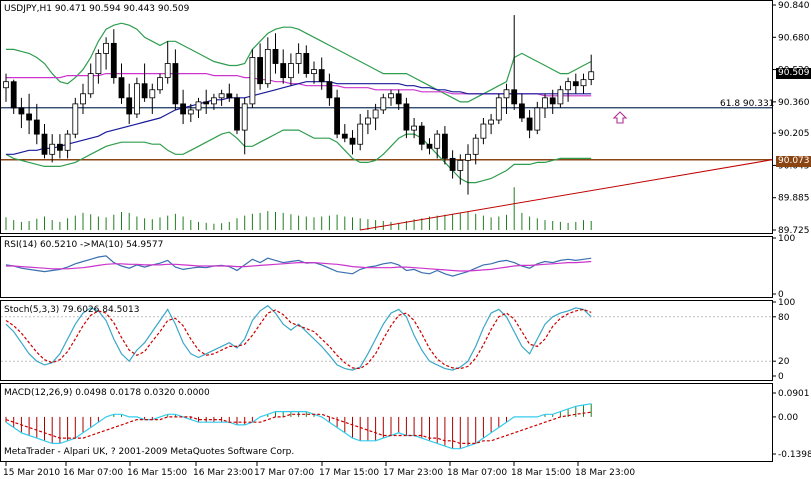 The width and height of the screenshot is (811, 479). Describe the element at coordinates (794, 103) in the screenshot. I see `price-axis-label: 90.360` at that location.